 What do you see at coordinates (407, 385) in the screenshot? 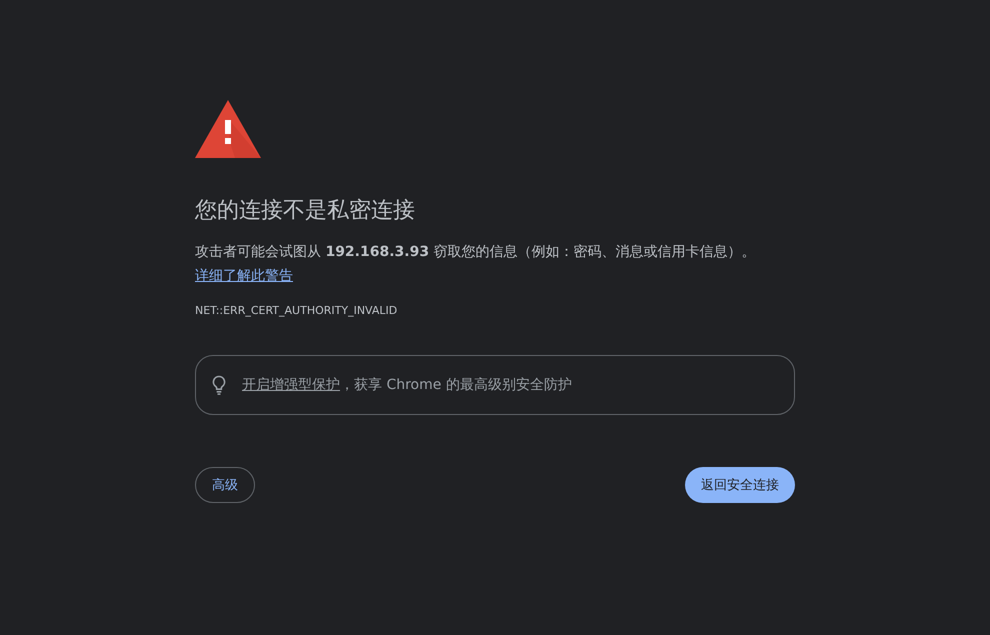
I see `tip-text: 开启增强型保护，获享 Chrome 的最高级别安全防护` at bounding box center [407, 385].